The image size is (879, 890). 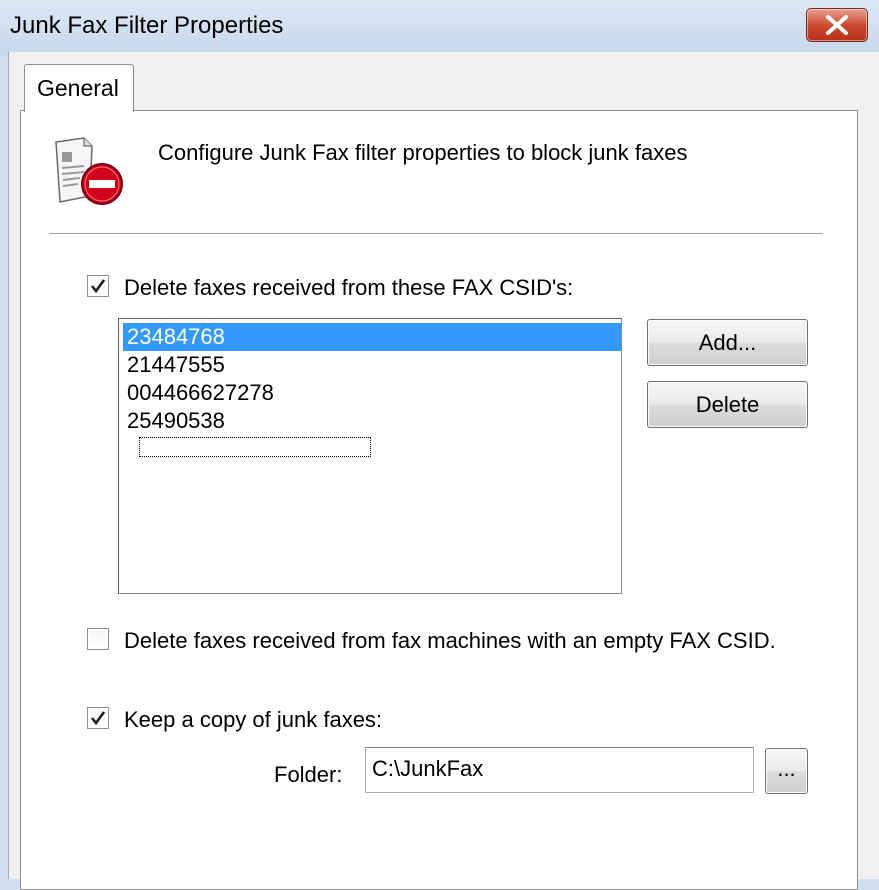 I want to click on keep-copy-label: Keep a copy of junk faxes:, so click(x=253, y=719).